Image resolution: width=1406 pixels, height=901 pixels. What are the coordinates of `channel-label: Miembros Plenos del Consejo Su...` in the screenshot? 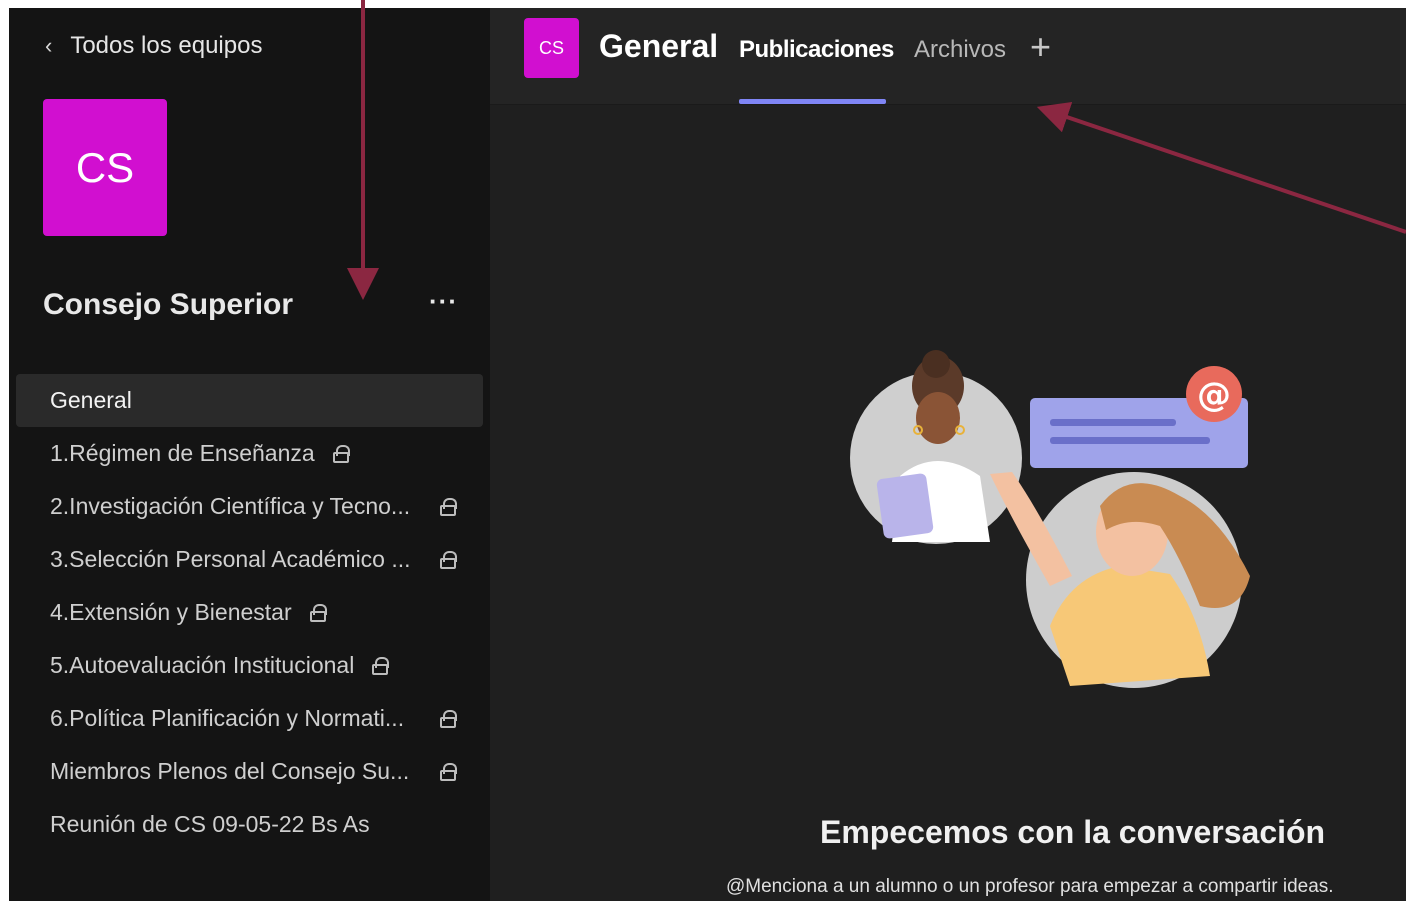 It's located at (230, 771).